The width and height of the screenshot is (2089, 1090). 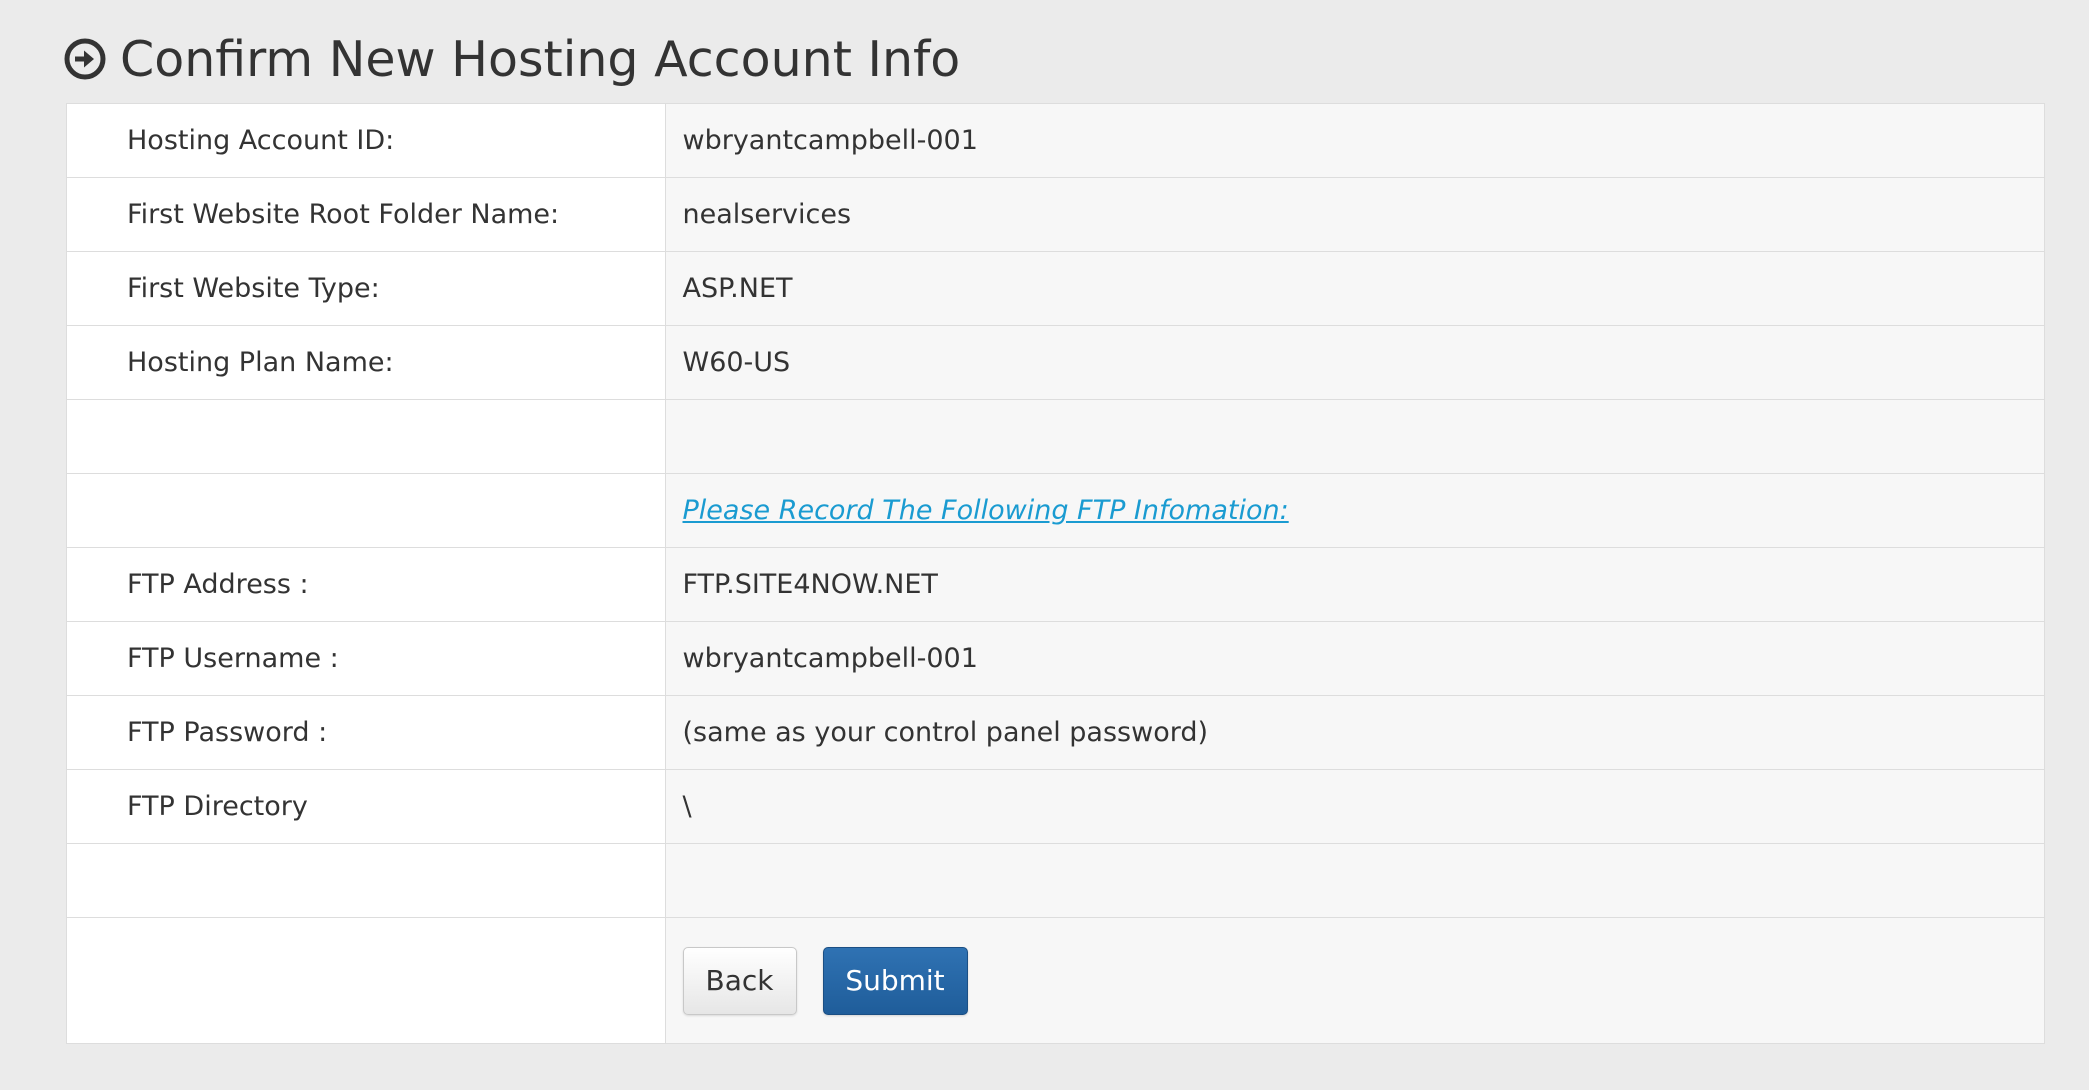 I want to click on hosting-plan-label: Hosting Plan Name:, so click(x=366, y=362).